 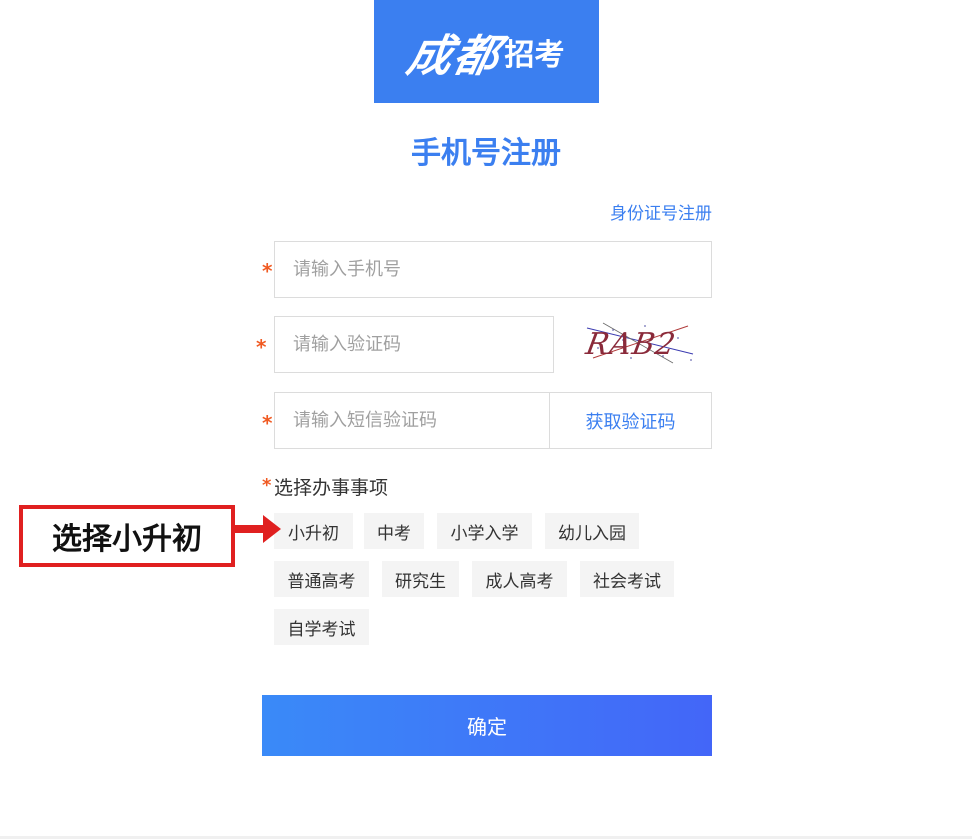 I want to click on confirm-button: 确定, so click(x=487, y=725).